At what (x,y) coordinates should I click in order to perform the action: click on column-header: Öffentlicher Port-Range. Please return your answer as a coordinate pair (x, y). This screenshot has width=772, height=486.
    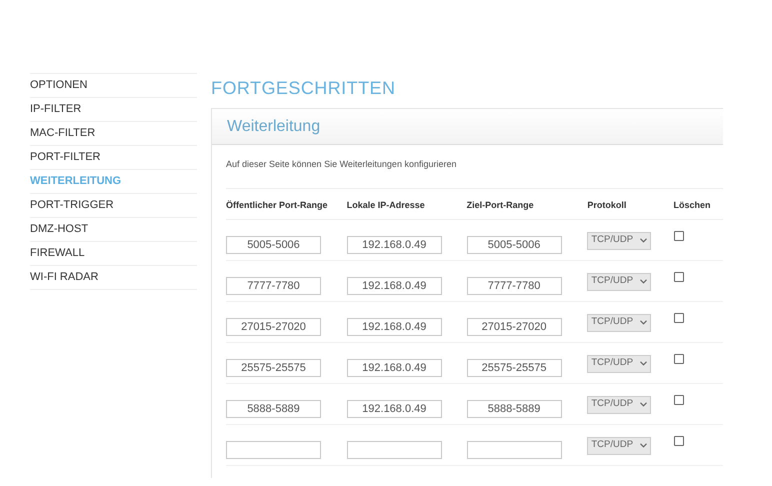
    Looking at the image, I should click on (277, 205).